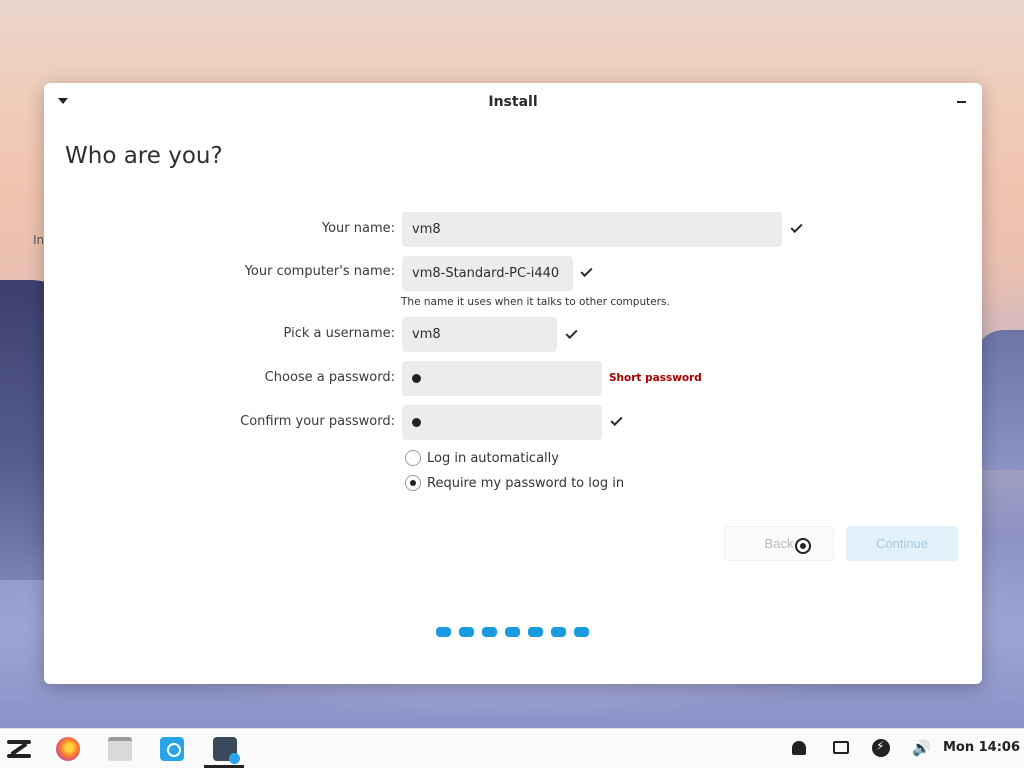  What do you see at coordinates (616, 420) in the screenshot?
I see `confirm-password-valid-check-icon` at bounding box center [616, 420].